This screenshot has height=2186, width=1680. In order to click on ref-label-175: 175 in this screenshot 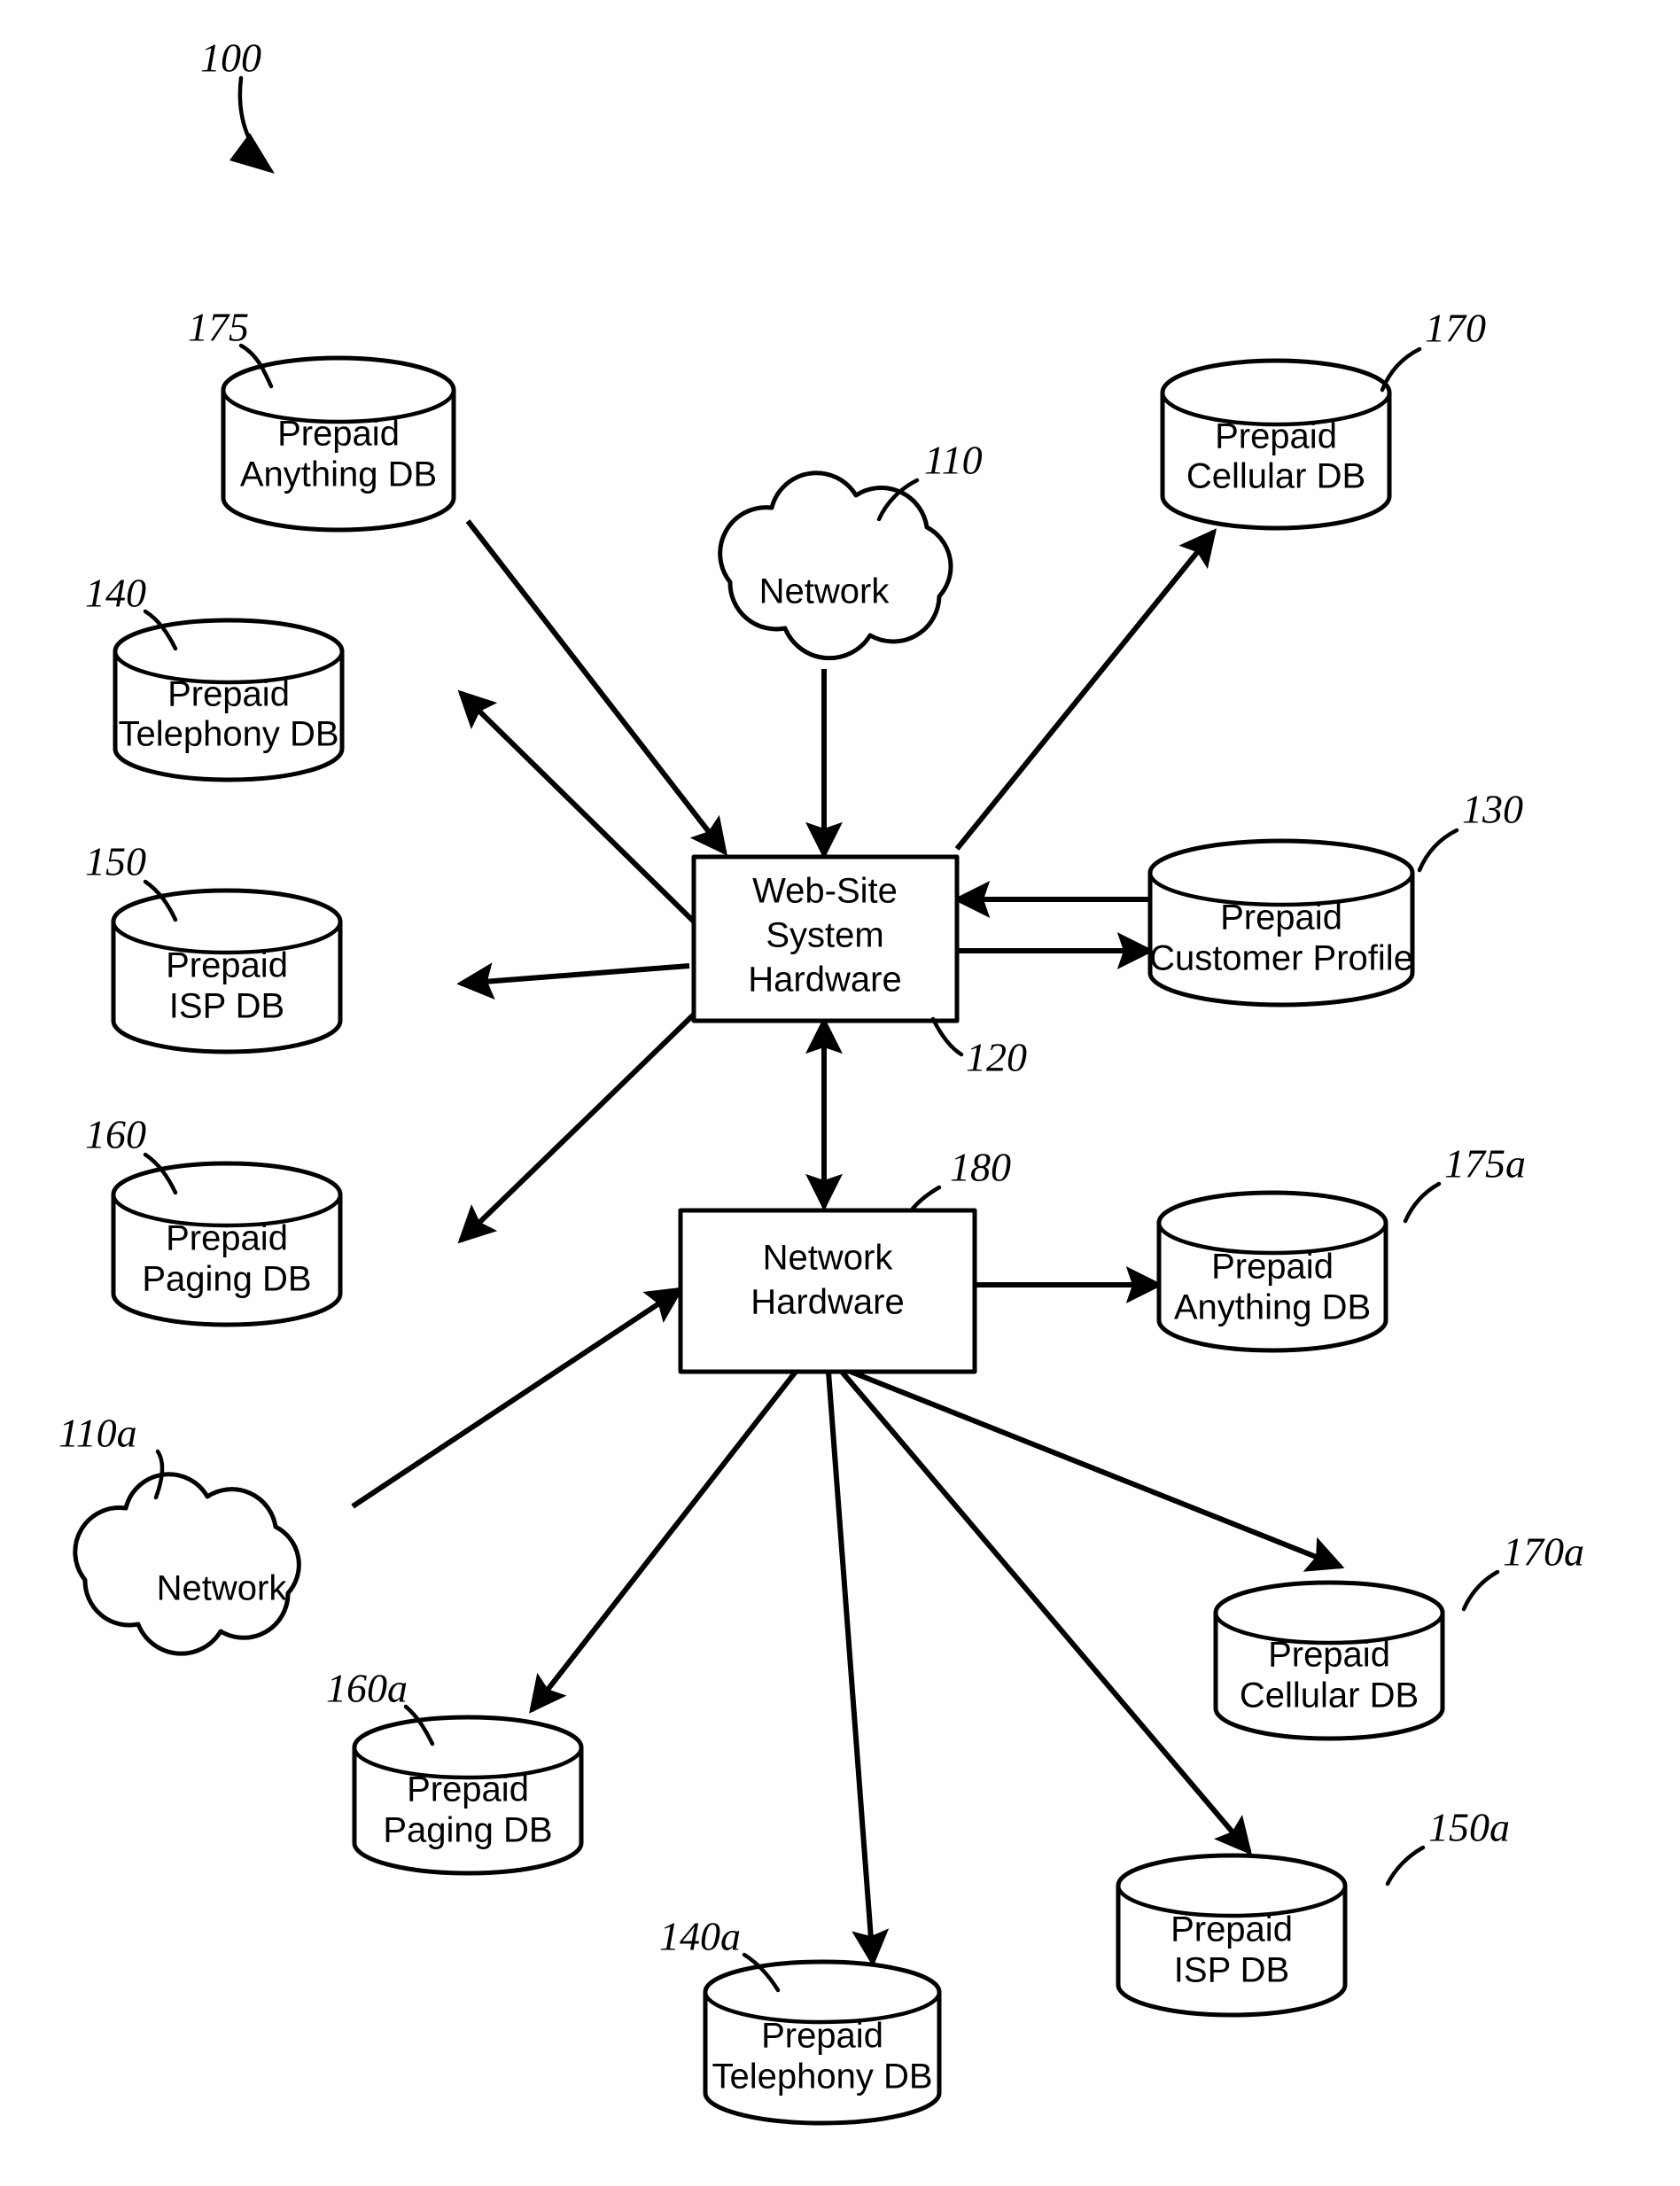, I will do `click(218, 327)`.